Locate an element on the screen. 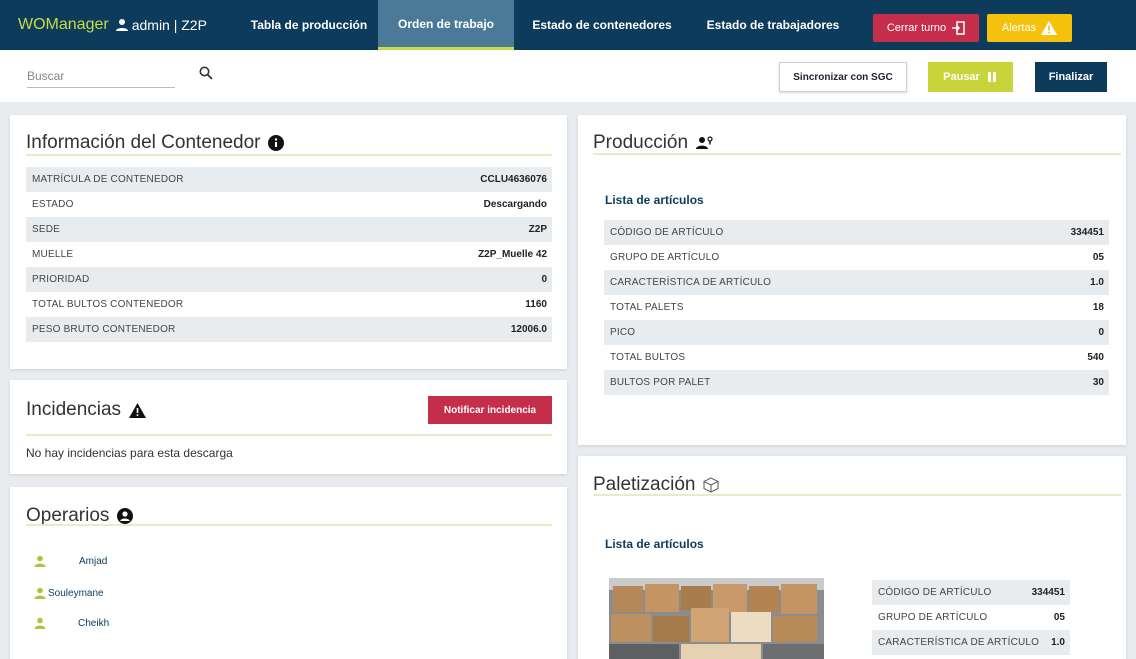  operario-name: Amjad is located at coordinates (93, 561).